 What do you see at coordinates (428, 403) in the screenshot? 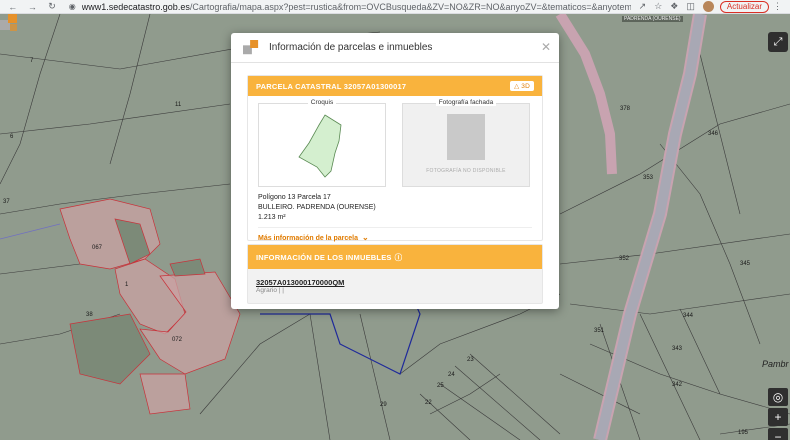
I see `parcel-number: 22` at bounding box center [428, 403].